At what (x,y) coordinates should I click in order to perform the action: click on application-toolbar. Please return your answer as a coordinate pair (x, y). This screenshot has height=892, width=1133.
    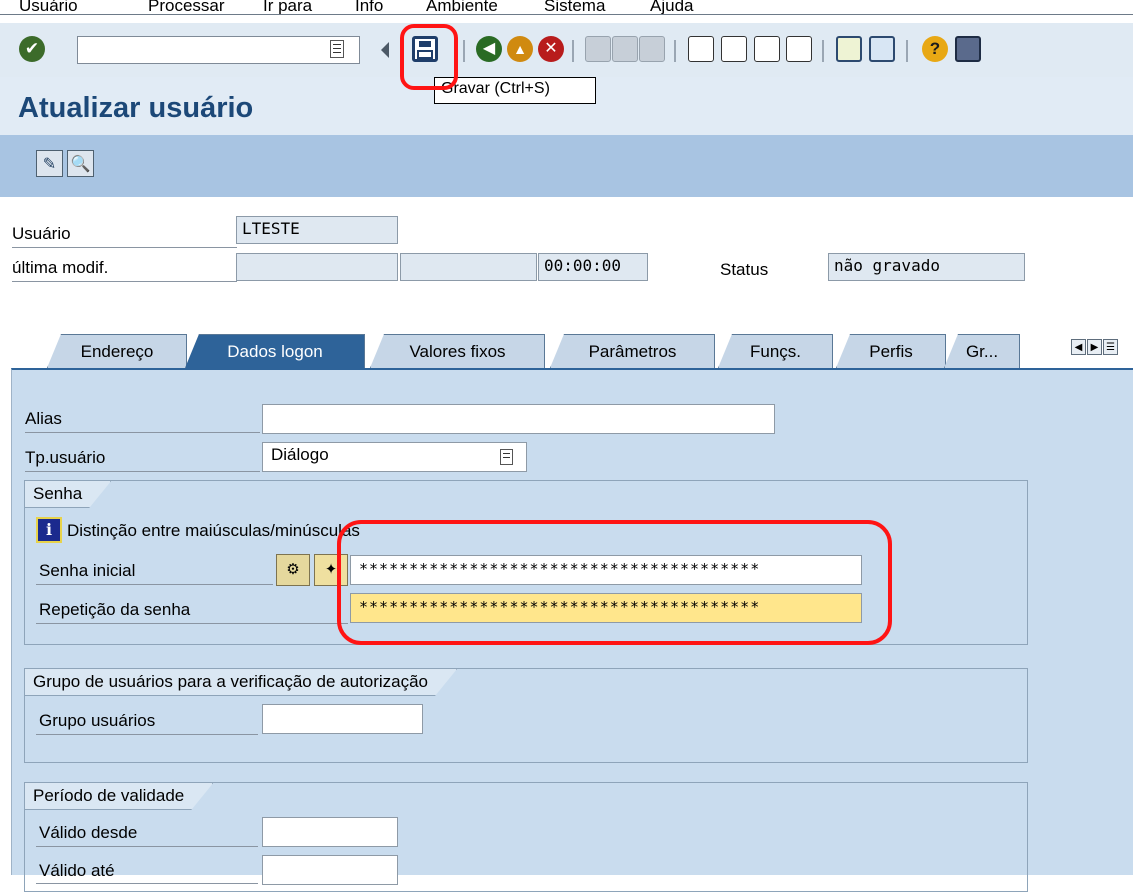
    Looking at the image, I should click on (566, 166).